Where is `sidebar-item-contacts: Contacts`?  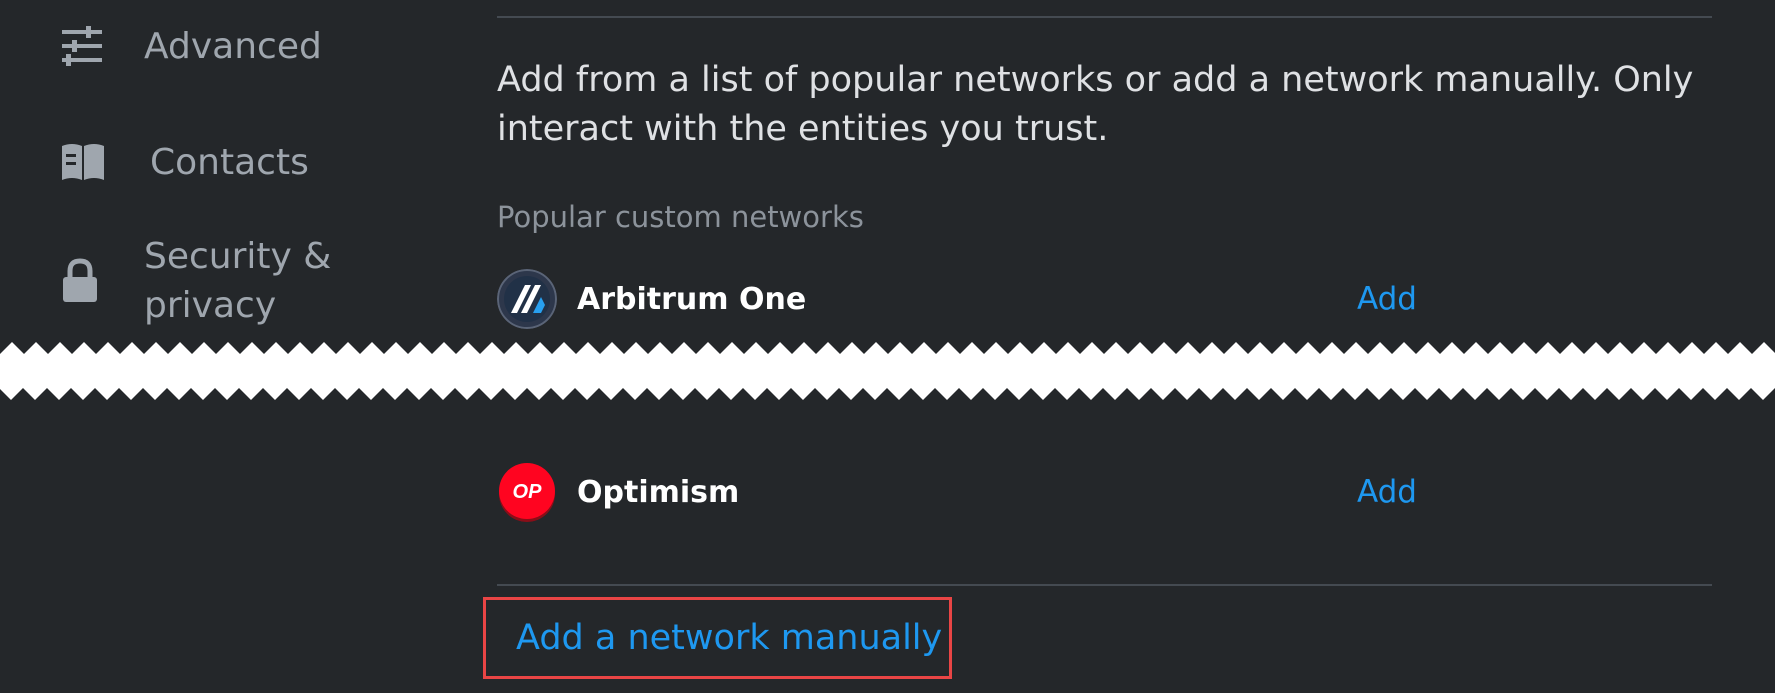 sidebar-item-contacts: Contacts is located at coordinates (184, 162).